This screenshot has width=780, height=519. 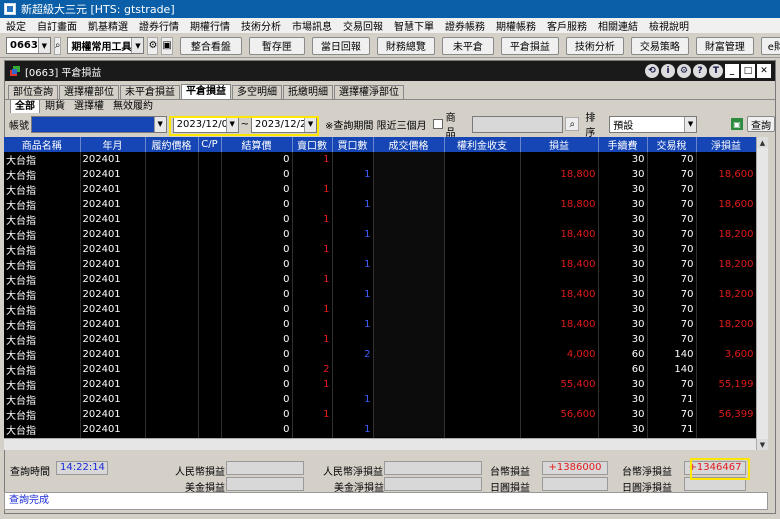 What do you see at coordinates (89, 92) in the screenshot?
I see `tab: 選擇權部位` at bounding box center [89, 92].